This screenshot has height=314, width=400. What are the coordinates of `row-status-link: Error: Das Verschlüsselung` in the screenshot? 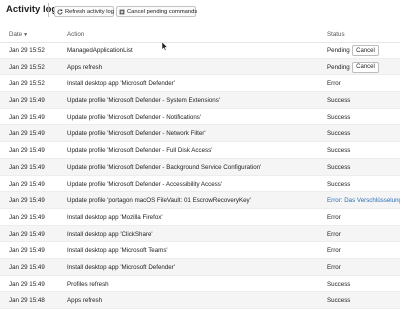 It's located at (363, 200).